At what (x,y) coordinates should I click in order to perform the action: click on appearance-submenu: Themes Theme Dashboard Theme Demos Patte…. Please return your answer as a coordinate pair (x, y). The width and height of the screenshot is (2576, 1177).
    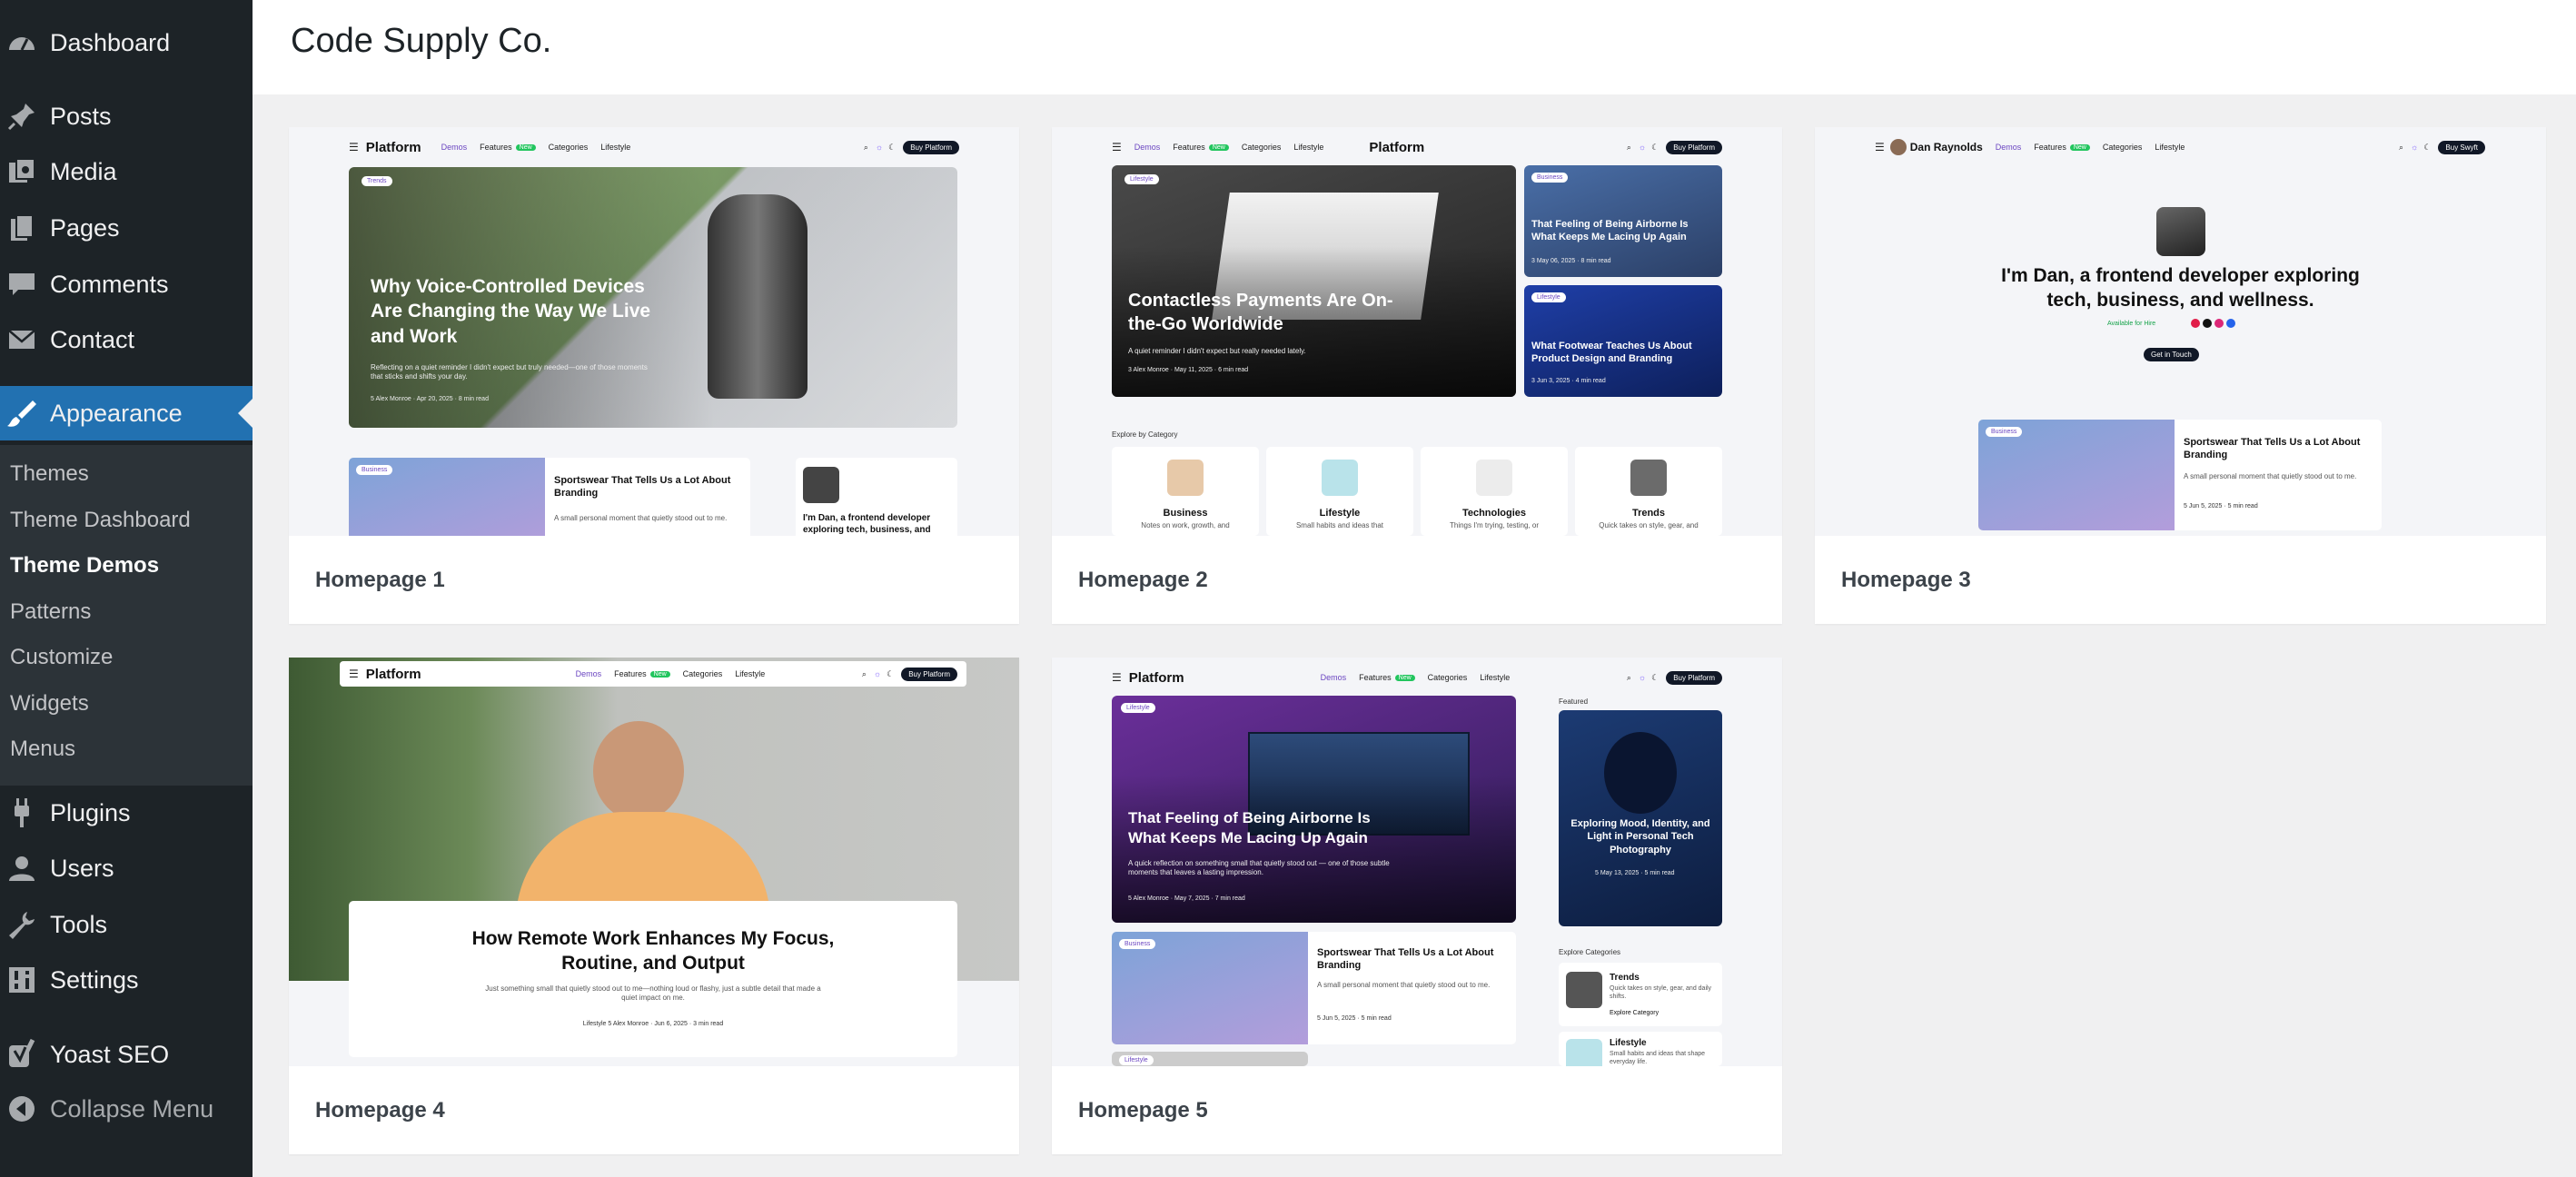
    Looking at the image, I should click on (126, 615).